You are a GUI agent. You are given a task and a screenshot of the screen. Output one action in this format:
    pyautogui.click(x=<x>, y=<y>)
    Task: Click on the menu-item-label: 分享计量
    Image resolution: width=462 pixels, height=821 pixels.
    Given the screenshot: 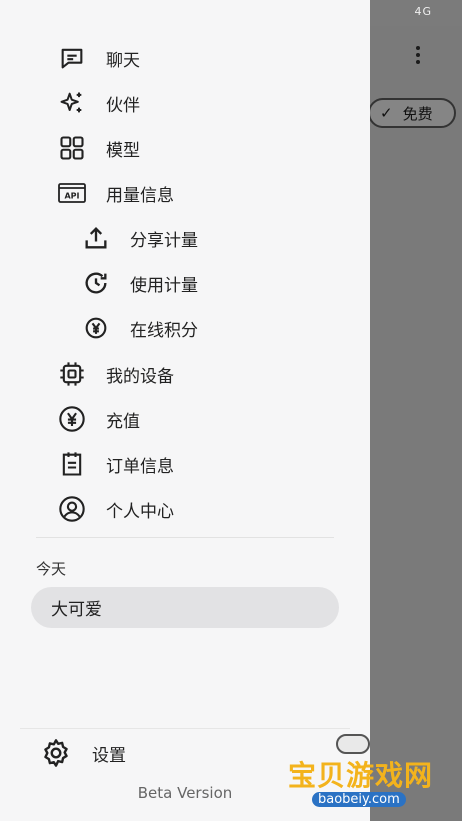 What is the action you would take?
    pyautogui.click(x=164, y=240)
    